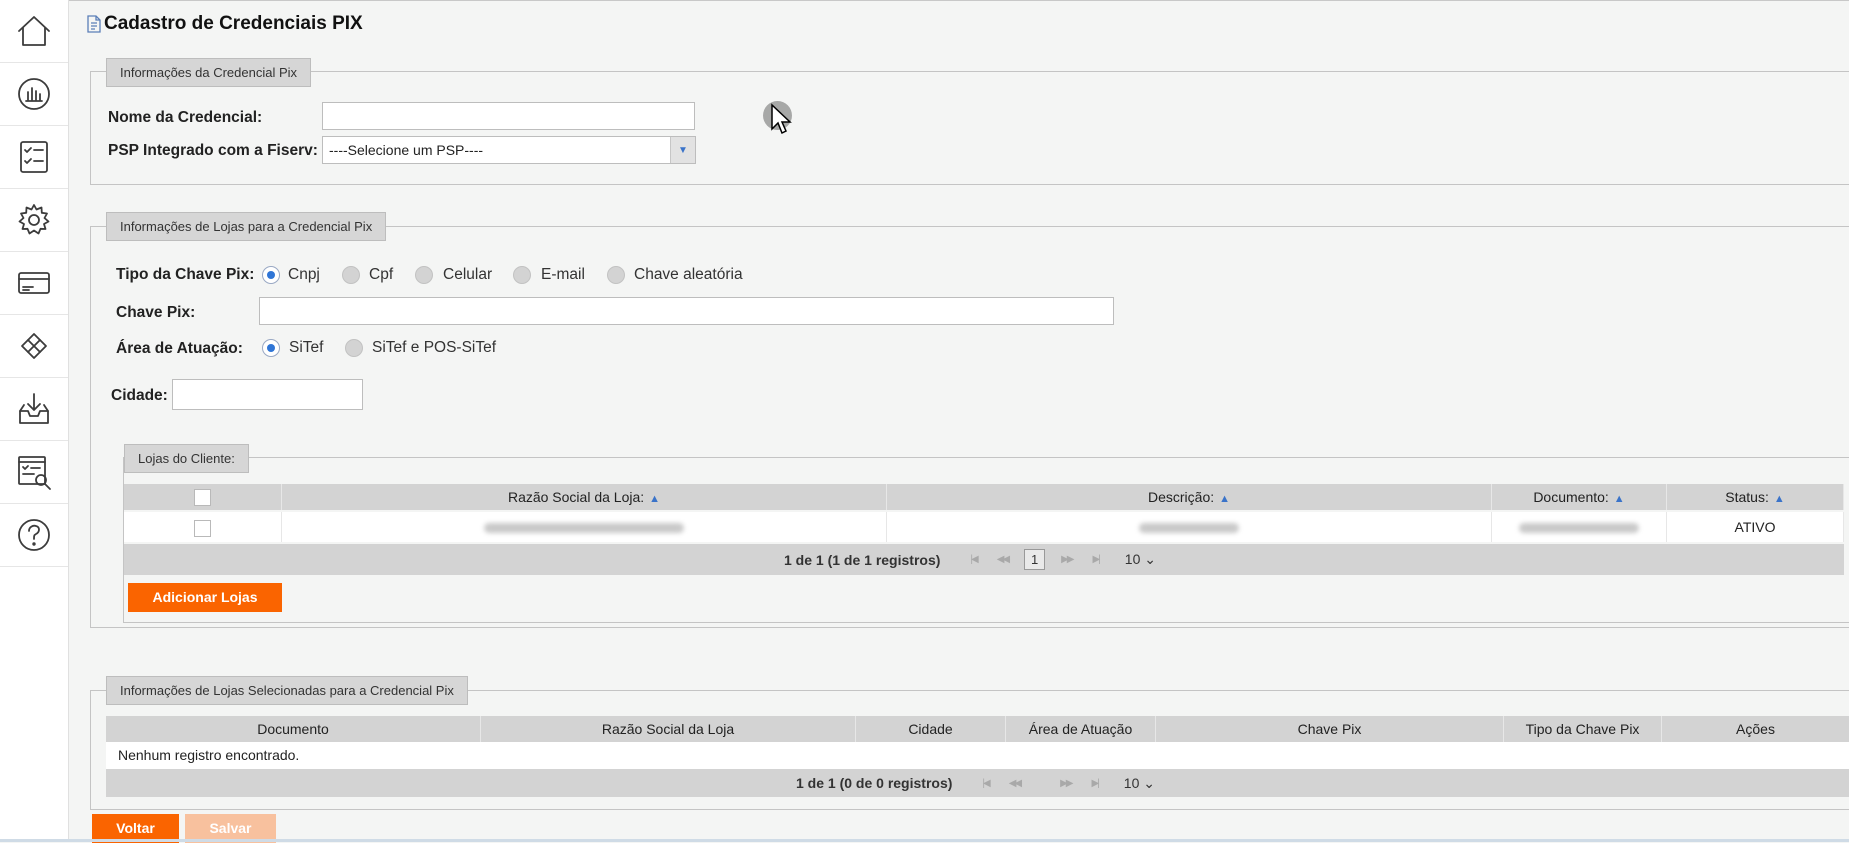 This screenshot has height=843, width=1849. I want to click on radio-key-cnpj, so click(271, 275).